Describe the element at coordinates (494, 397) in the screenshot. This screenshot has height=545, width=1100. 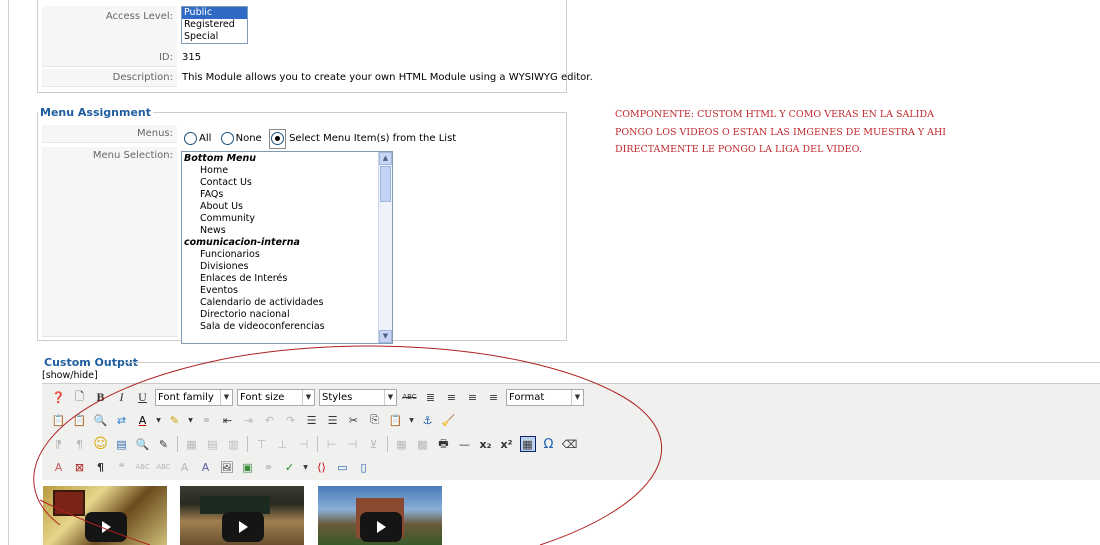
I see `align-right-icon: ≡` at that location.